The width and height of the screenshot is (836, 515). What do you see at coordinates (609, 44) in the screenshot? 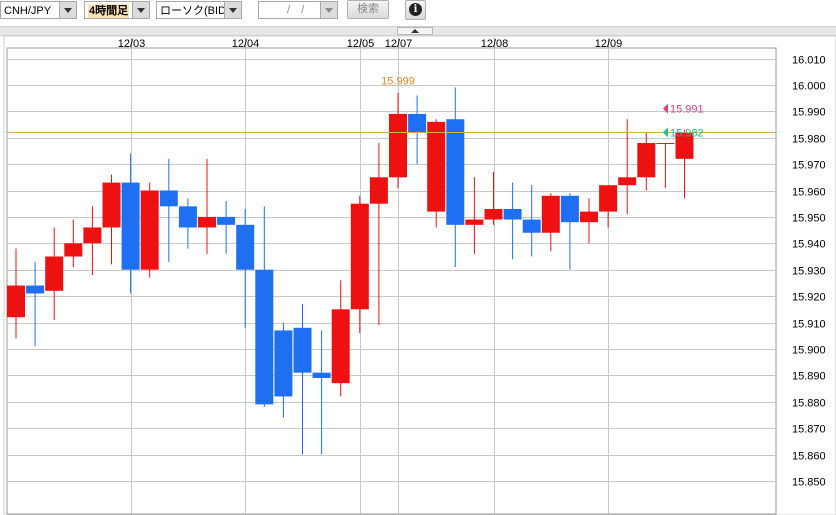
I see `date-label: 12/09` at bounding box center [609, 44].